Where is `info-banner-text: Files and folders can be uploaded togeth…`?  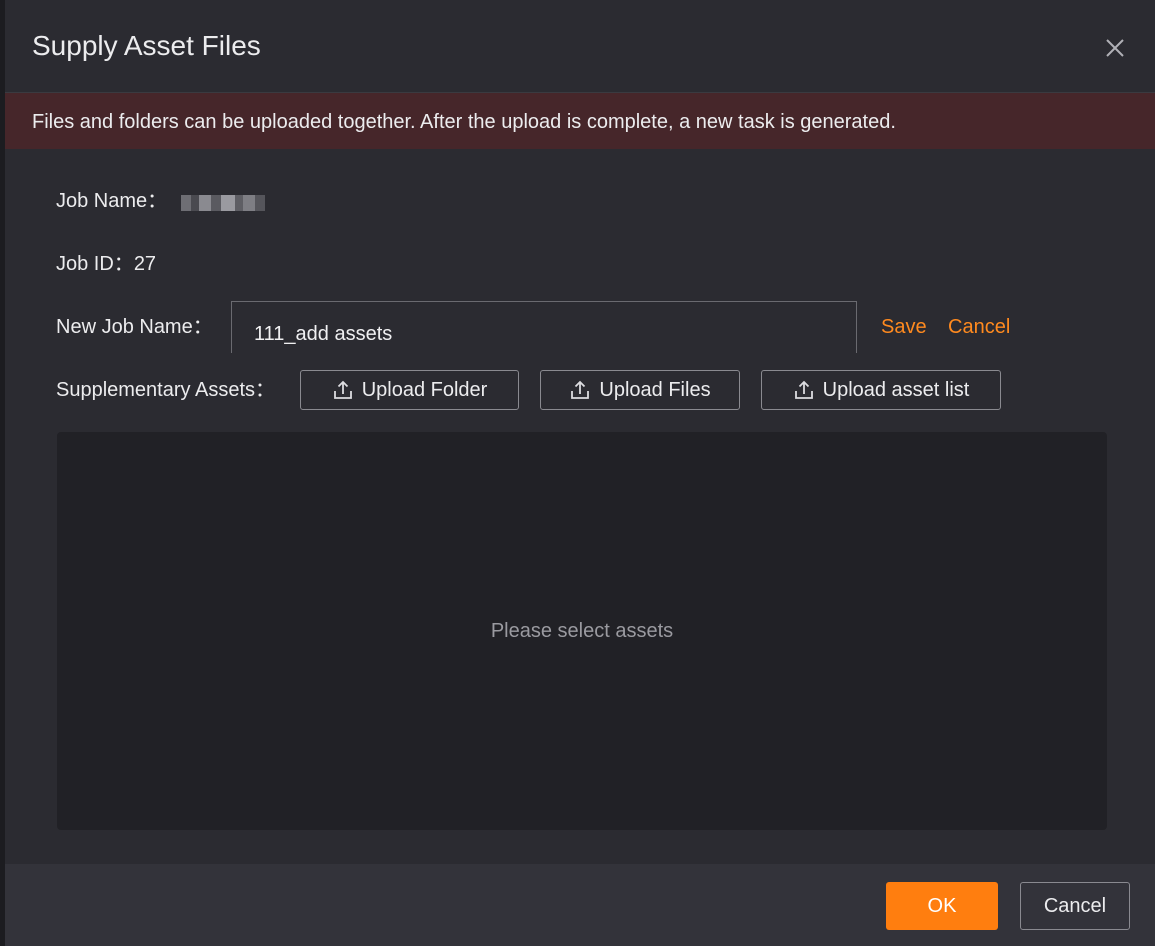
info-banner-text: Files and folders can be uploaded togeth… is located at coordinates (464, 122).